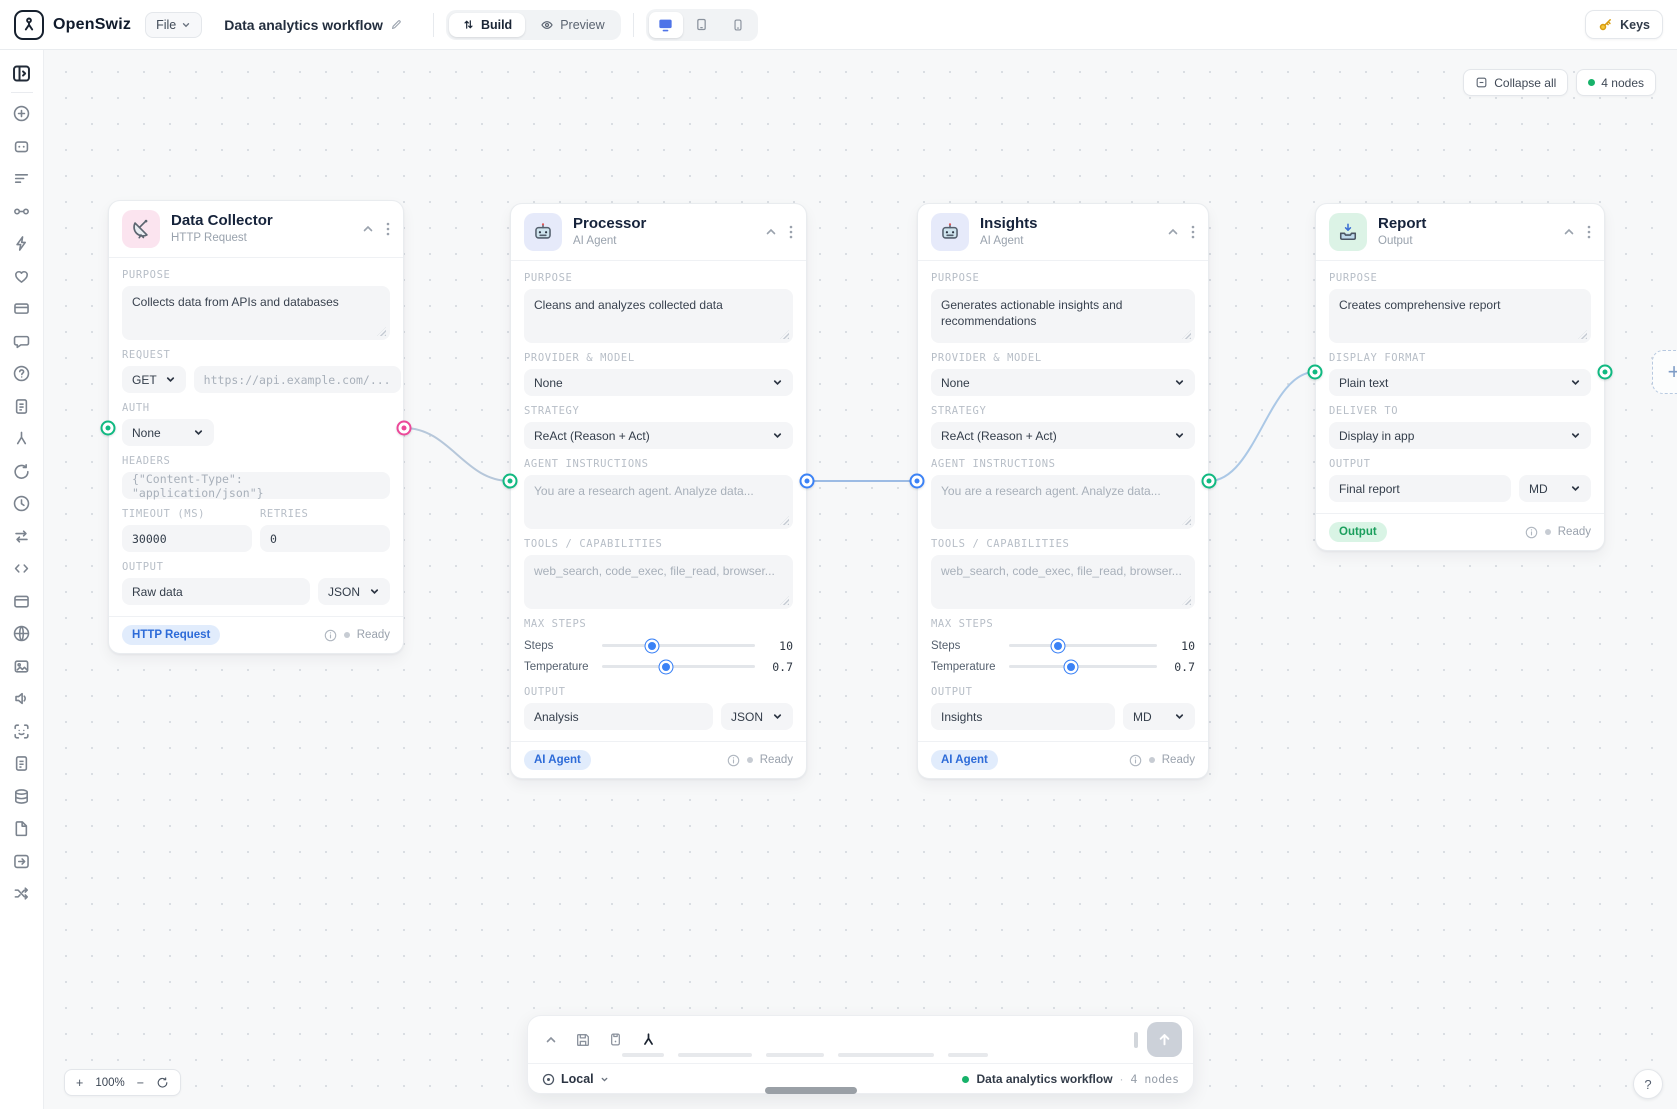  Describe the element at coordinates (21, 276) in the screenshot. I see `heart-icon` at that location.